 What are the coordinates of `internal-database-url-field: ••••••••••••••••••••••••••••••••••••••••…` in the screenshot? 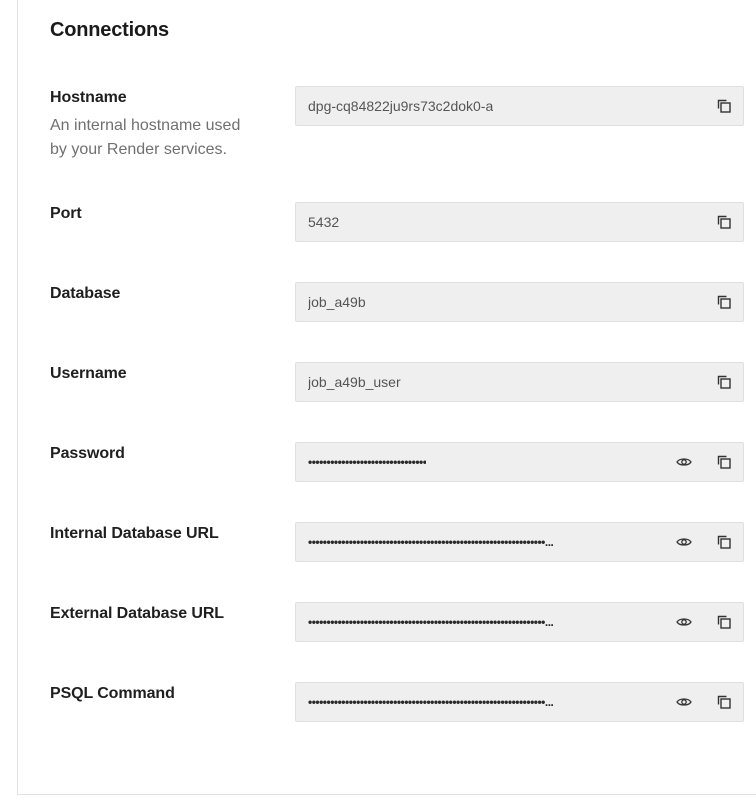 It's located at (519, 542).